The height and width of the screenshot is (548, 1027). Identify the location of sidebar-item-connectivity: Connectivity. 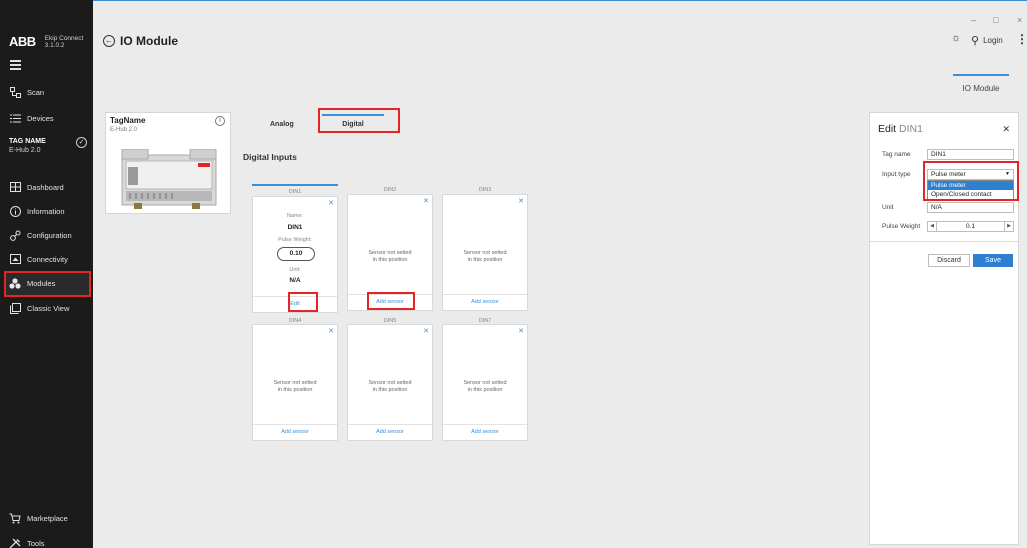
(38, 259).